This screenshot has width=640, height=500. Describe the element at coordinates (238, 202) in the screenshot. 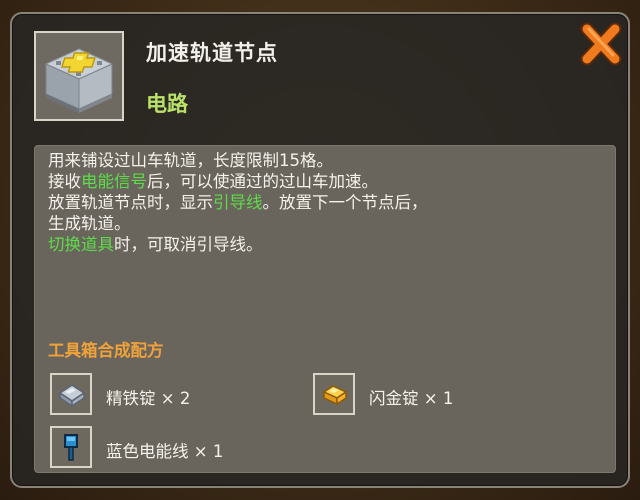

I see `description-highlight: 引导线` at that location.